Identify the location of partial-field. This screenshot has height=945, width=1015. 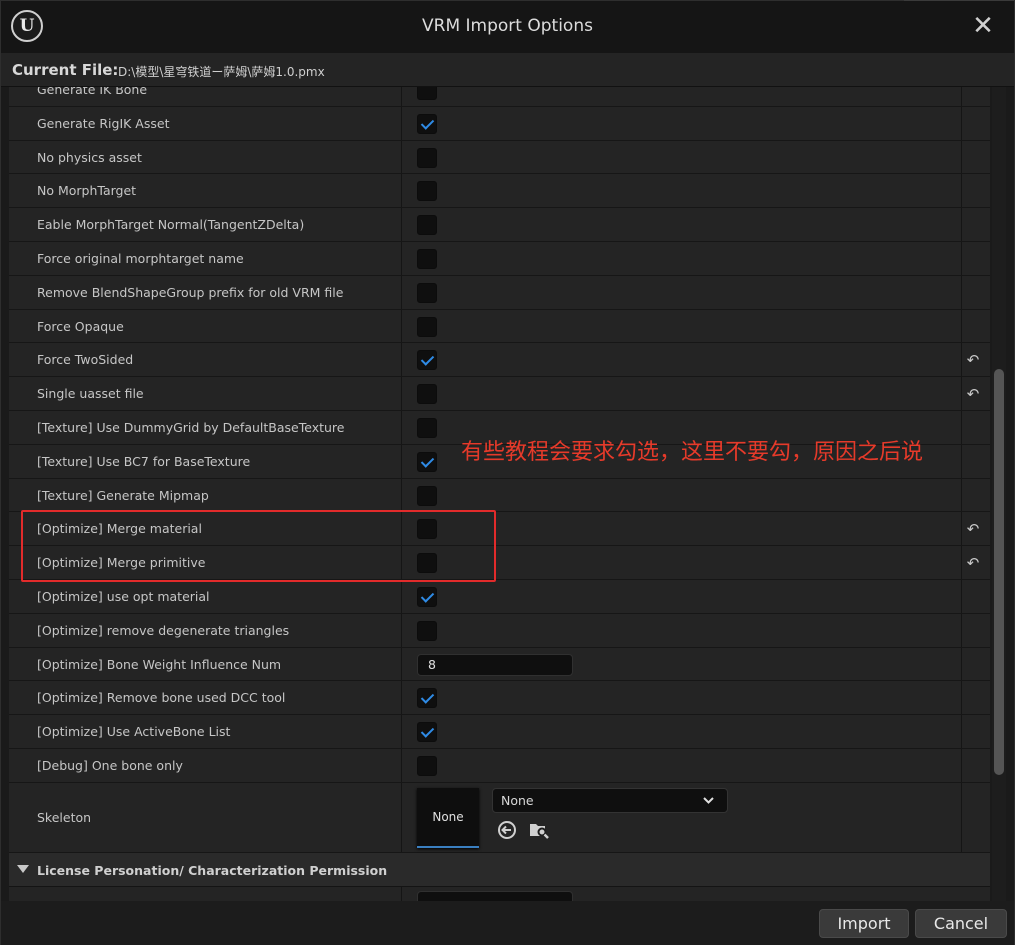
(495, 895).